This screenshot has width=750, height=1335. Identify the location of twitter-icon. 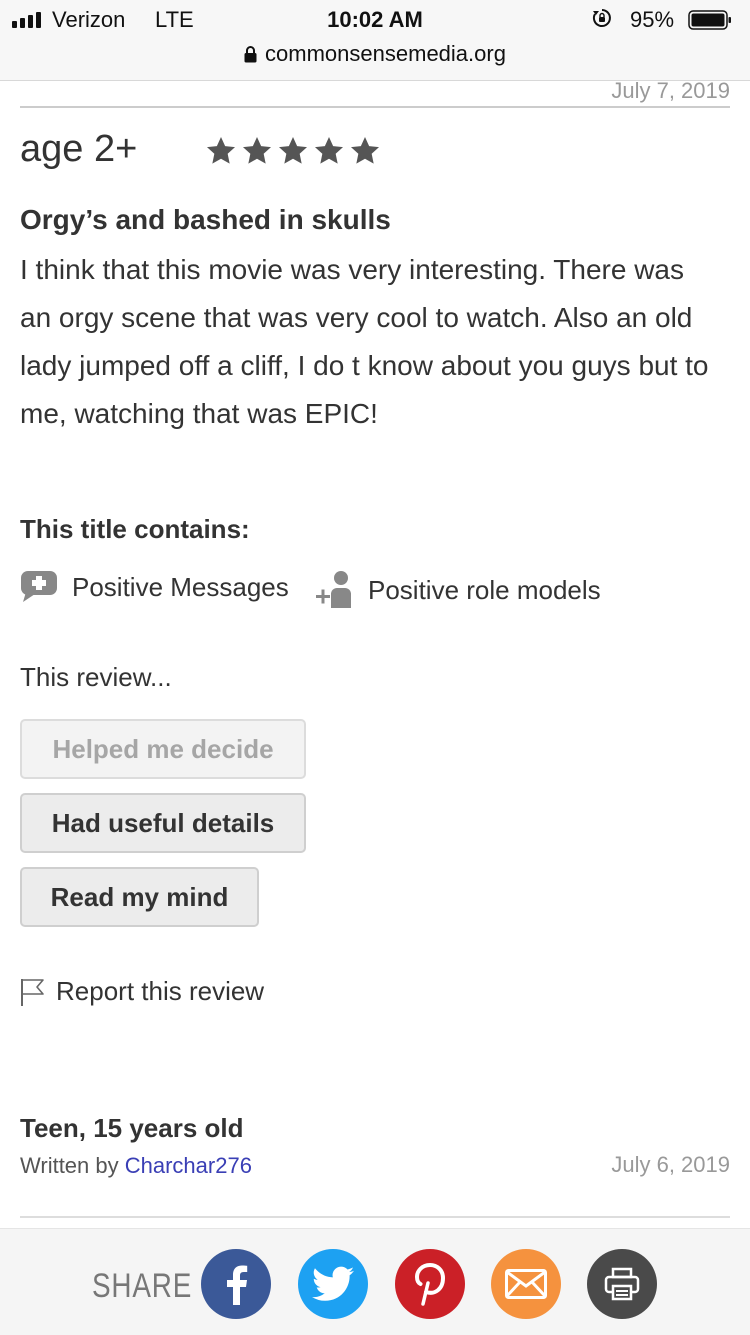
(333, 1283).